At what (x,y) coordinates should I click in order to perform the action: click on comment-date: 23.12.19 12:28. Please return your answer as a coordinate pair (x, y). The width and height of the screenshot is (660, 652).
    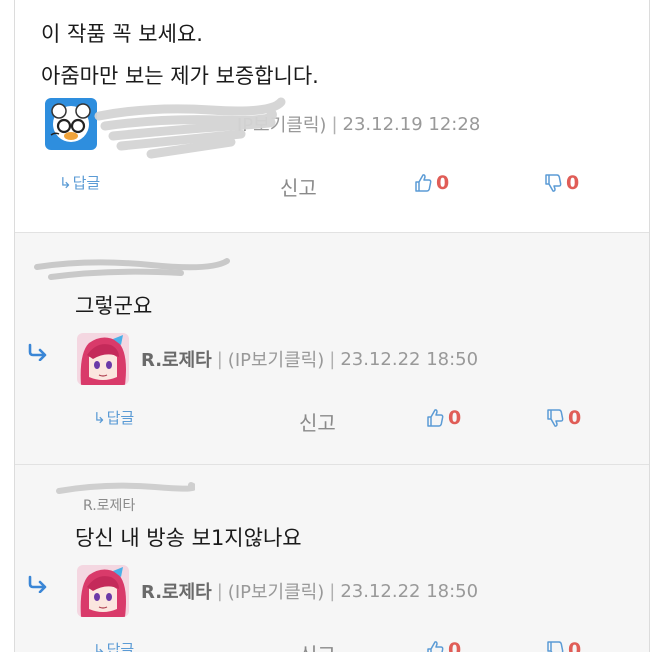
    Looking at the image, I should click on (411, 124).